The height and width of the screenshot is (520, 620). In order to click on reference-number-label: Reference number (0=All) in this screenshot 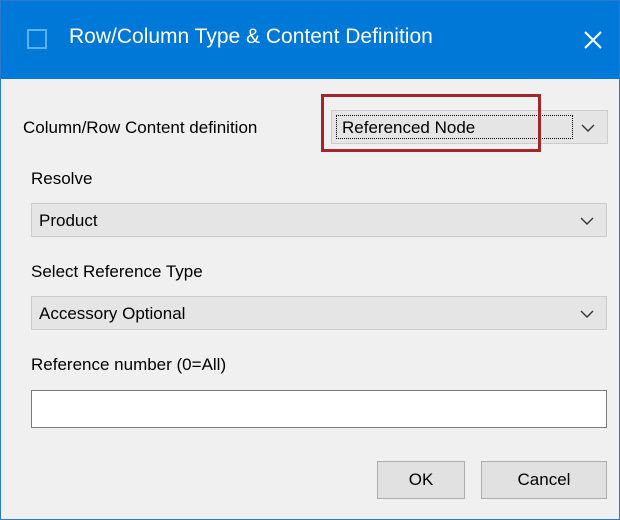, I will do `click(129, 364)`.